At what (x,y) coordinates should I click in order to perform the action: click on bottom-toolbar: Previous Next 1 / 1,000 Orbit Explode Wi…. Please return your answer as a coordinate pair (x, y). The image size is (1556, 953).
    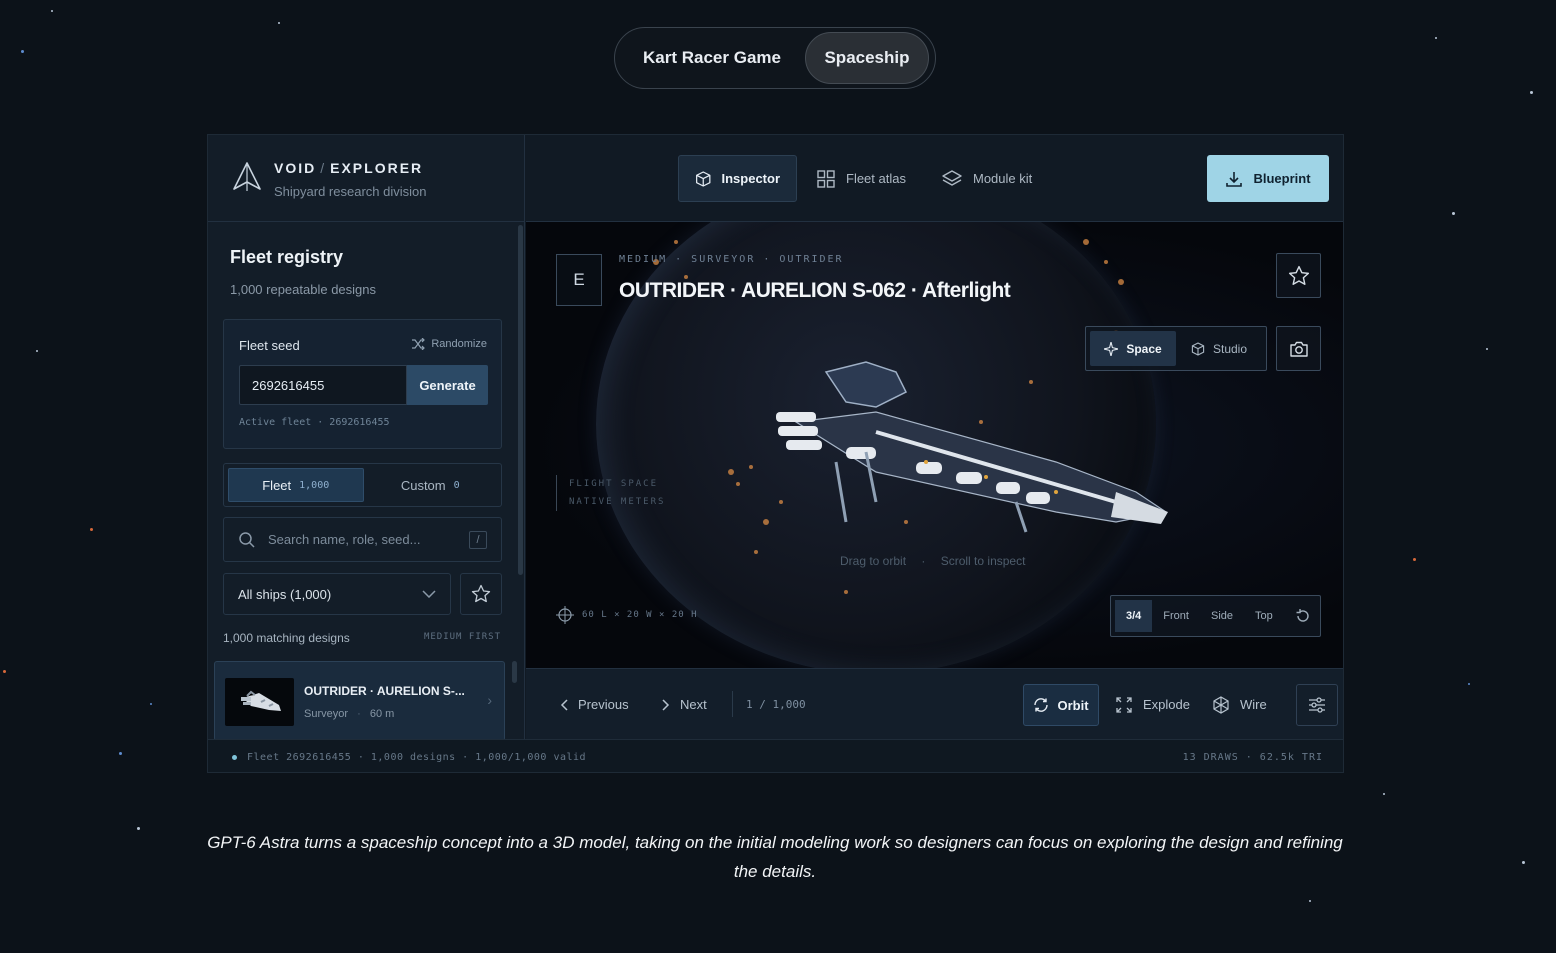
    Looking at the image, I should click on (934, 704).